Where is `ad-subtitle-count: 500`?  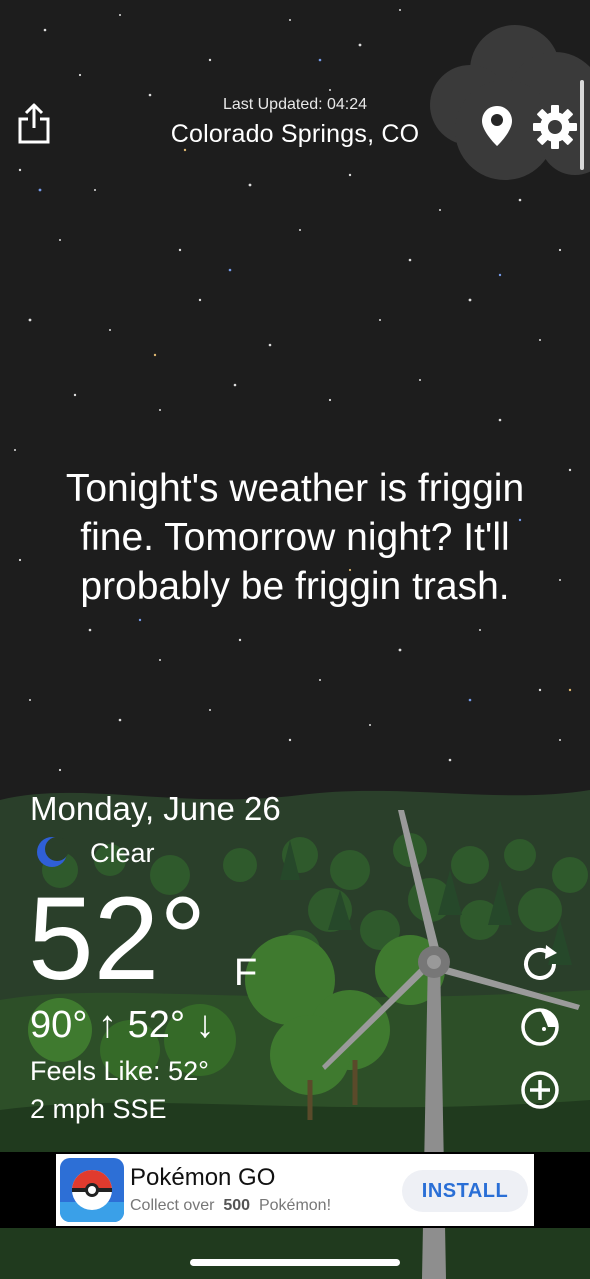
ad-subtitle-count: 500 is located at coordinates (237, 1205).